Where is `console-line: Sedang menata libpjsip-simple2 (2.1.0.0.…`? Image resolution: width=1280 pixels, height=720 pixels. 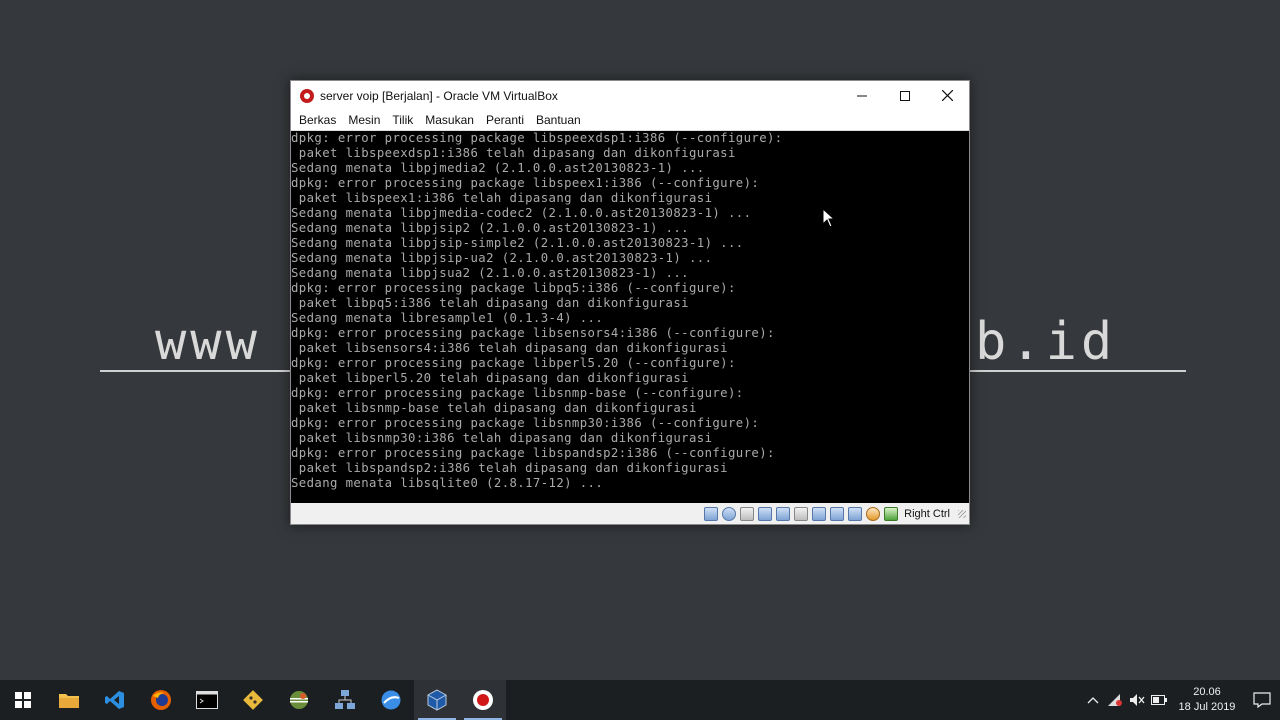
console-line: Sedang menata libpjsip-simple2 (2.1.0.0.… is located at coordinates (517, 243).